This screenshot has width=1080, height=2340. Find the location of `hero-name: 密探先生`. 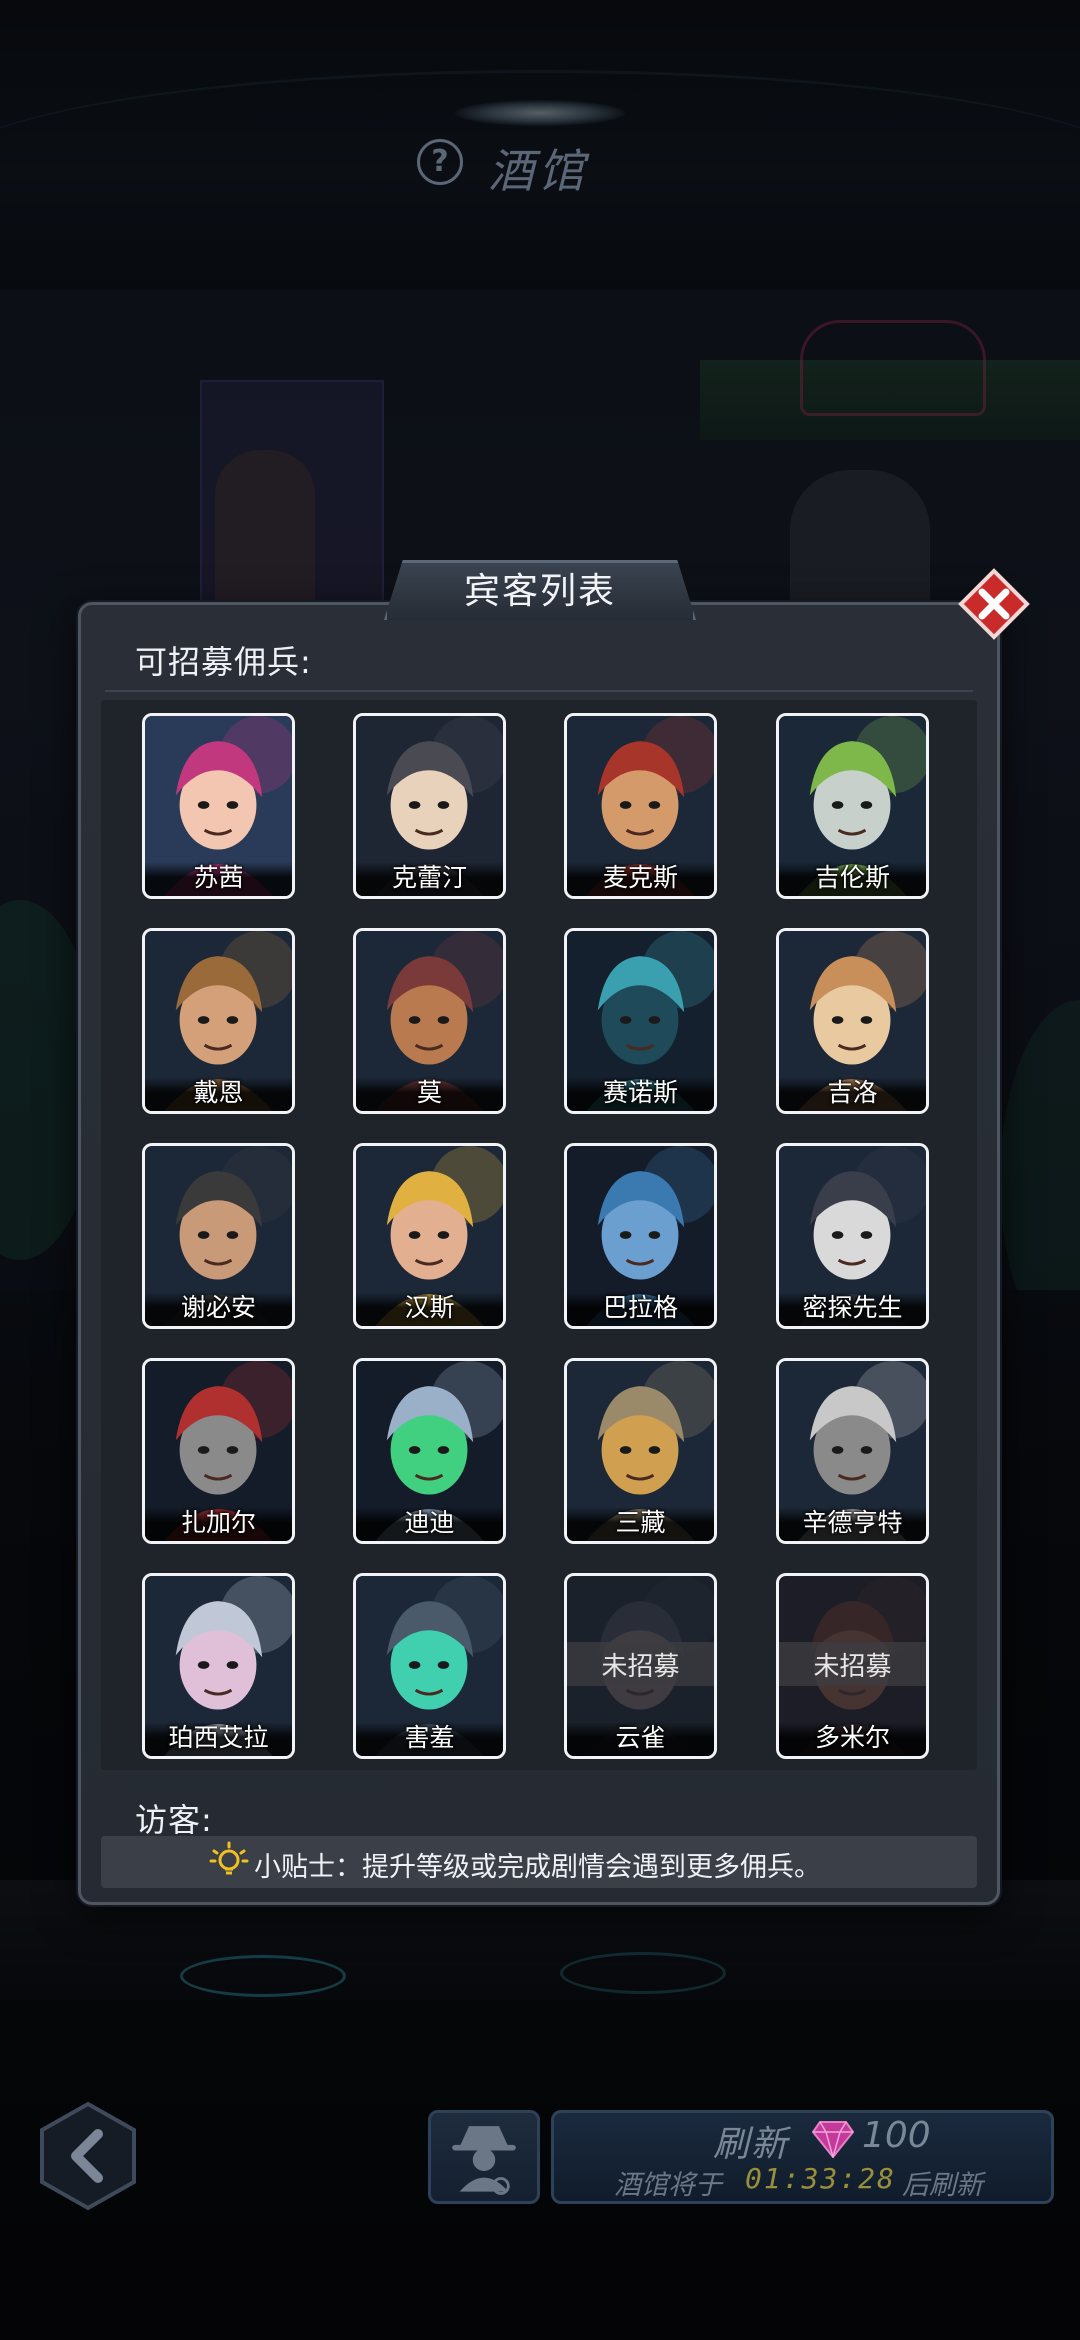

hero-name: 密探先生 is located at coordinates (852, 1307).